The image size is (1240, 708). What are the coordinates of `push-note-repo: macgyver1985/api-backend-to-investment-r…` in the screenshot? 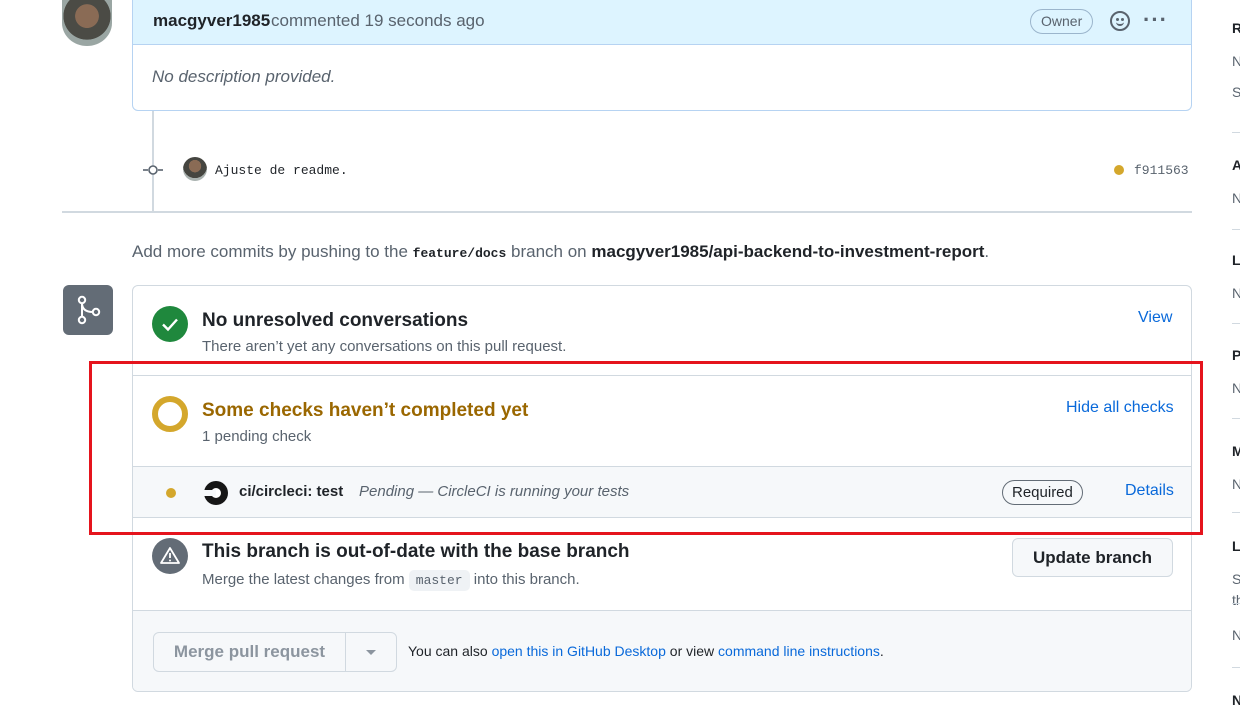 It's located at (787, 251).